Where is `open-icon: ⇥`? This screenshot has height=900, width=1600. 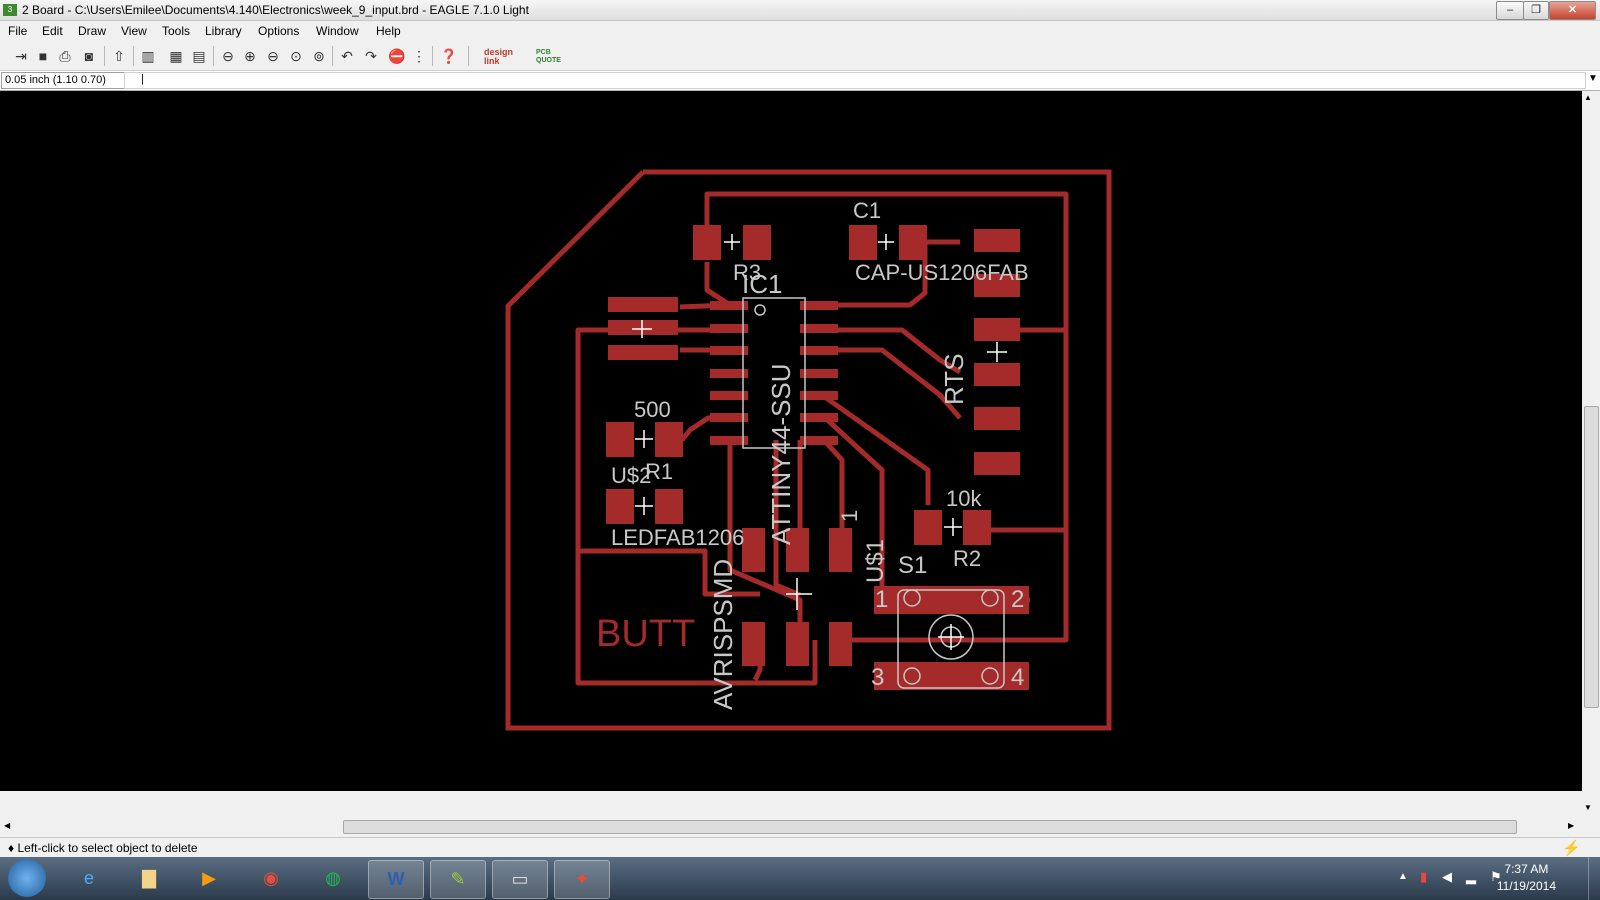 open-icon: ⇥ is located at coordinates (21, 56).